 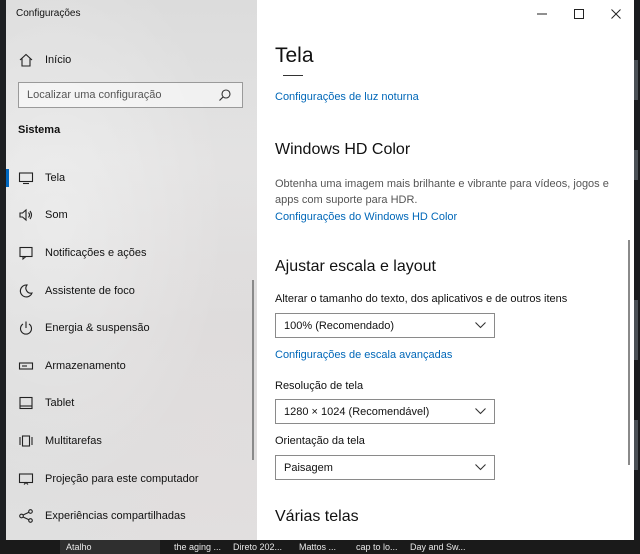 I want to click on sidebar-item-notificacoes: Notificações e ações, so click(x=131, y=253).